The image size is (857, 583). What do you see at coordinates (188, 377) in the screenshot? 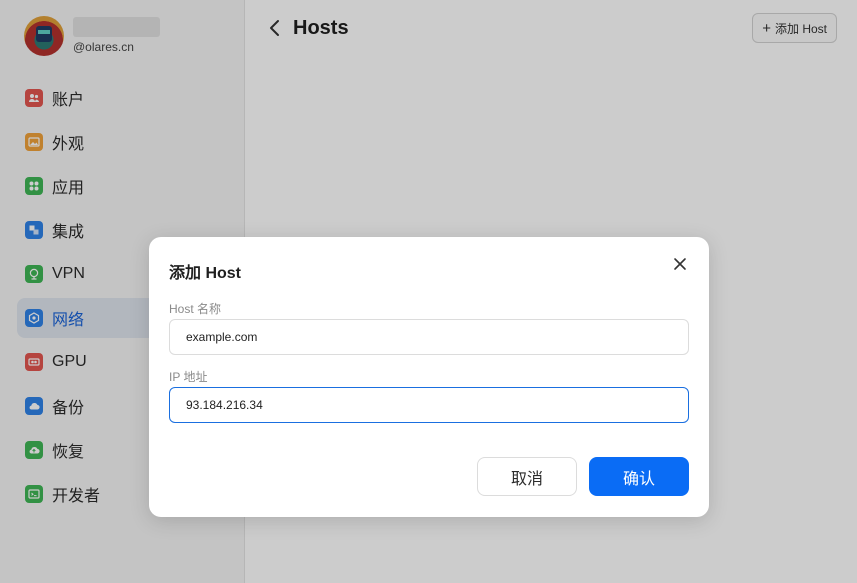
I see `ip-address-label: IP 地址` at bounding box center [188, 377].